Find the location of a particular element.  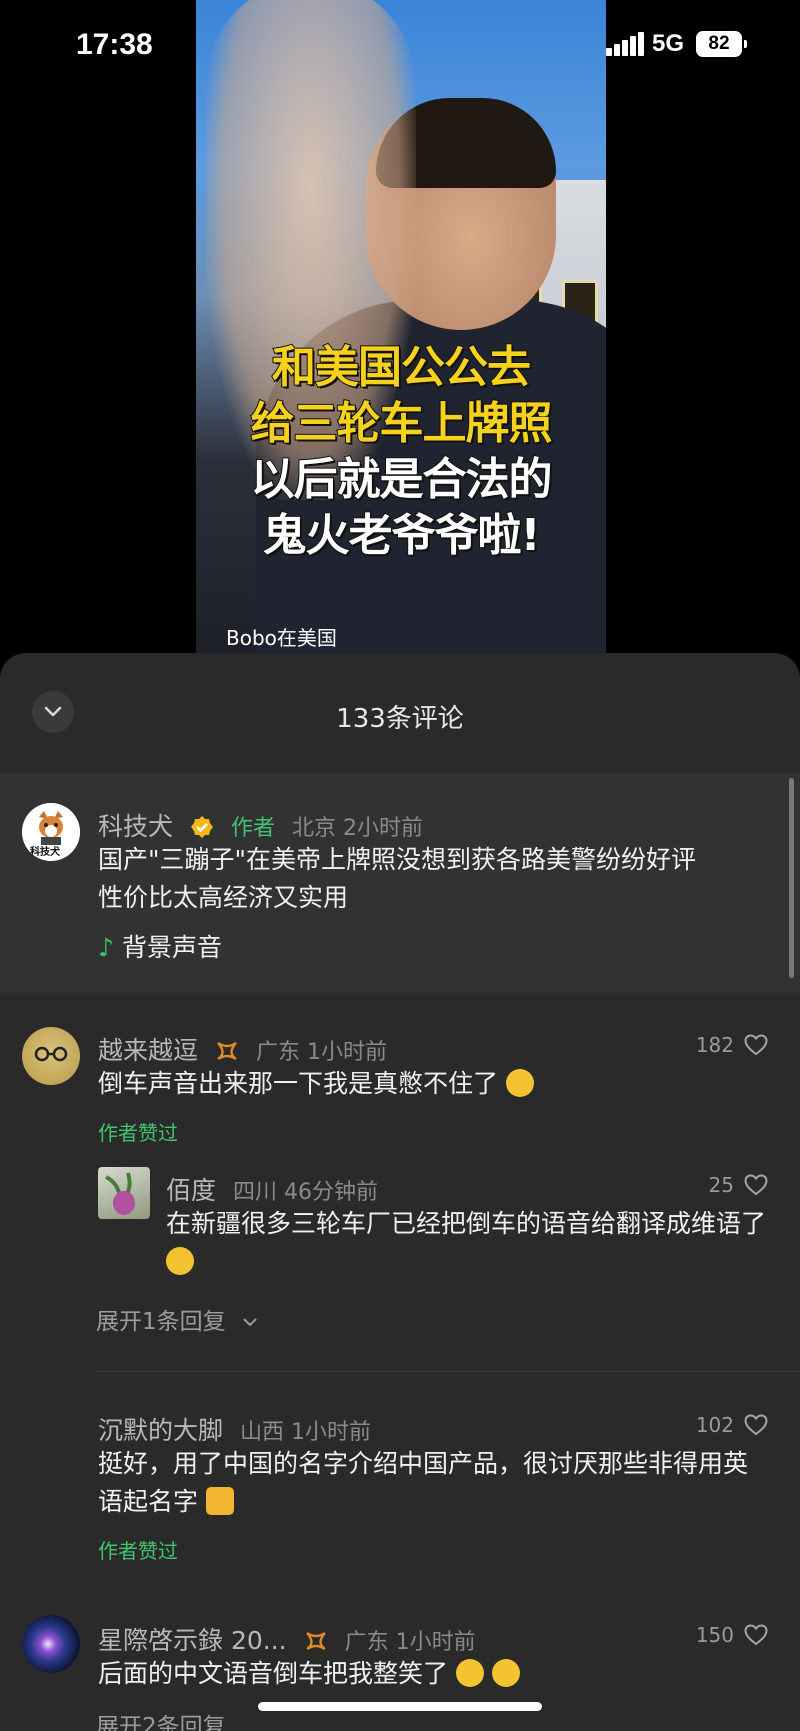

expand-replies-label: 展开2条回复 is located at coordinates (161, 1722).